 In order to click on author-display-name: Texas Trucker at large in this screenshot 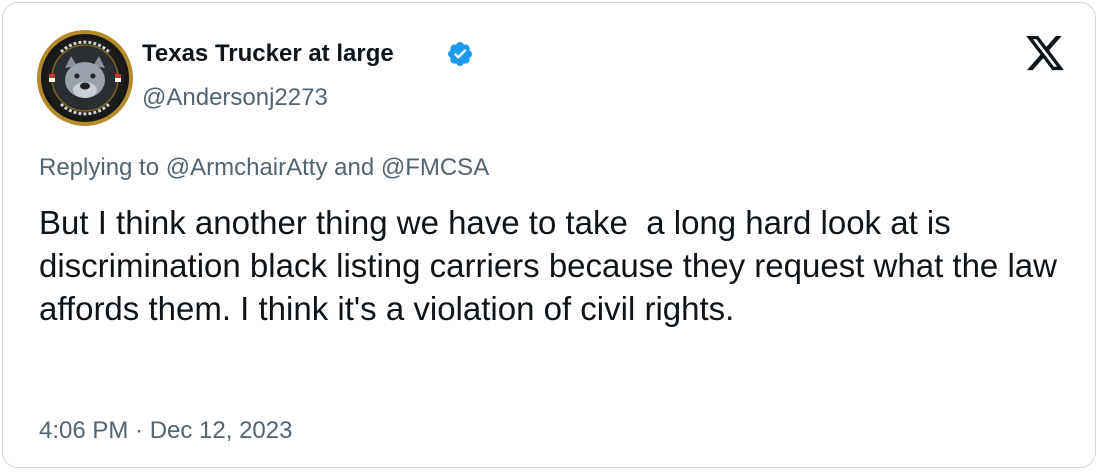, I will do `click(268, 54)`.